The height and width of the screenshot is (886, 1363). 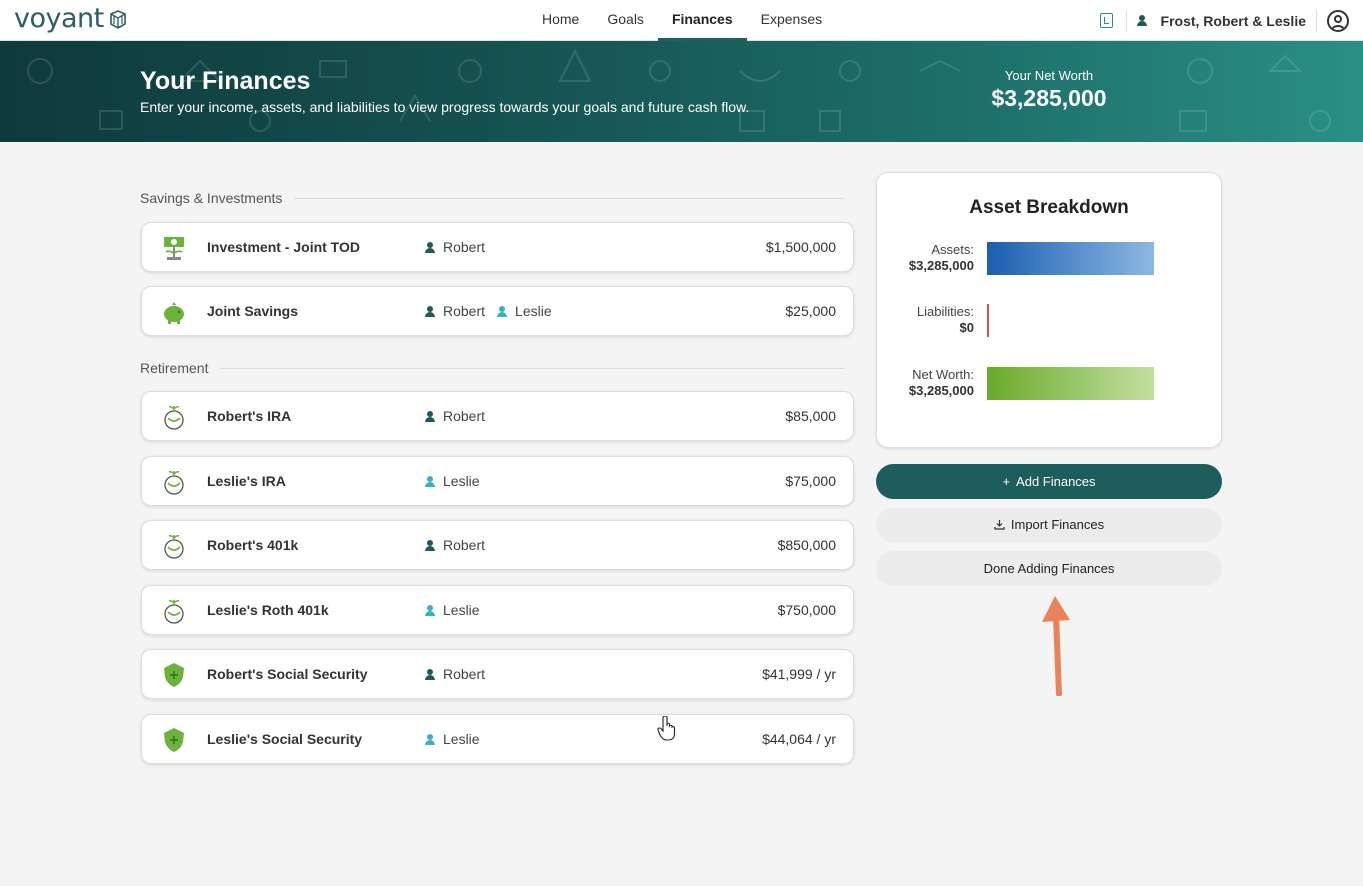 I want to click on section-title: Savings & Investments, so click(x=211, y=198).